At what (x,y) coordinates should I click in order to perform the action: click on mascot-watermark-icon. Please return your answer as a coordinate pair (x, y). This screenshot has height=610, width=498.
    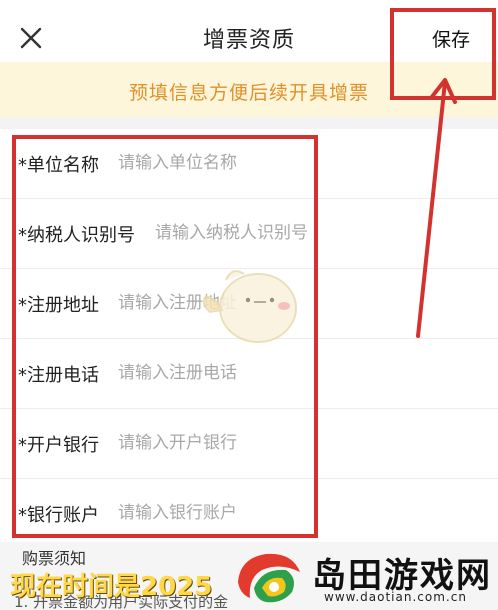
    Looking at the image, I should click on (249, 306).